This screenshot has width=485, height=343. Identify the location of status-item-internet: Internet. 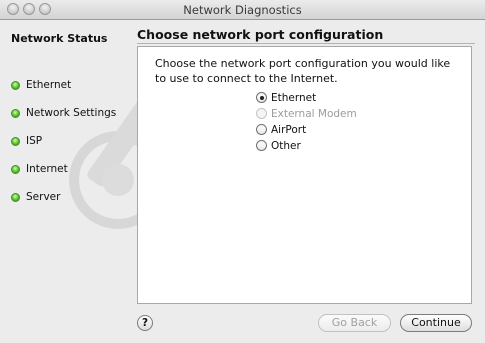
(39, 169).